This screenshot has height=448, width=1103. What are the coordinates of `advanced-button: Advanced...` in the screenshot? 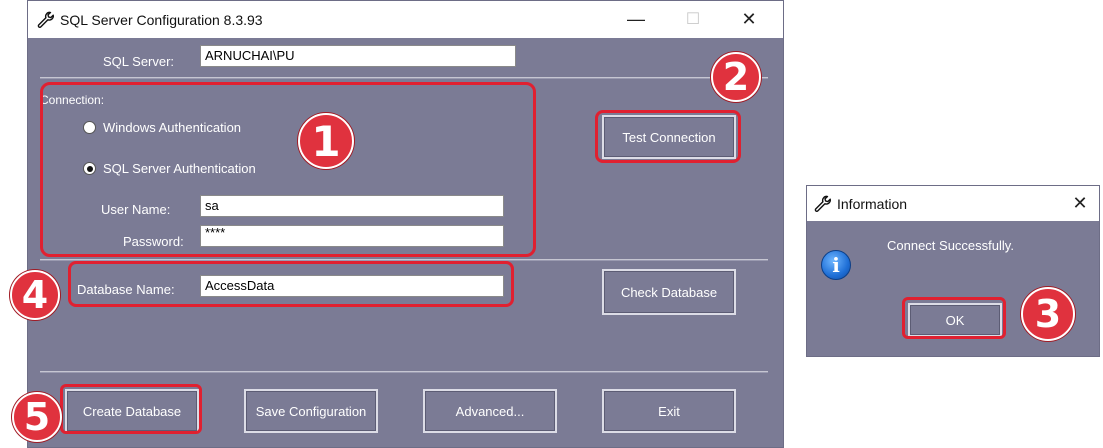 It's located at (490, 411).